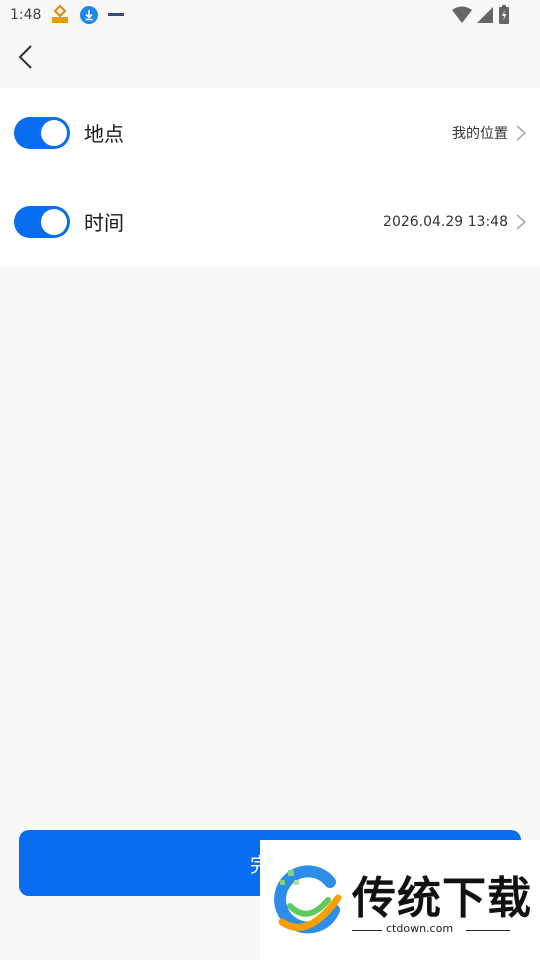 The height and width of the screenshot is (960, 540). I want to click on status-bar: 1:48, so click(270, 15).